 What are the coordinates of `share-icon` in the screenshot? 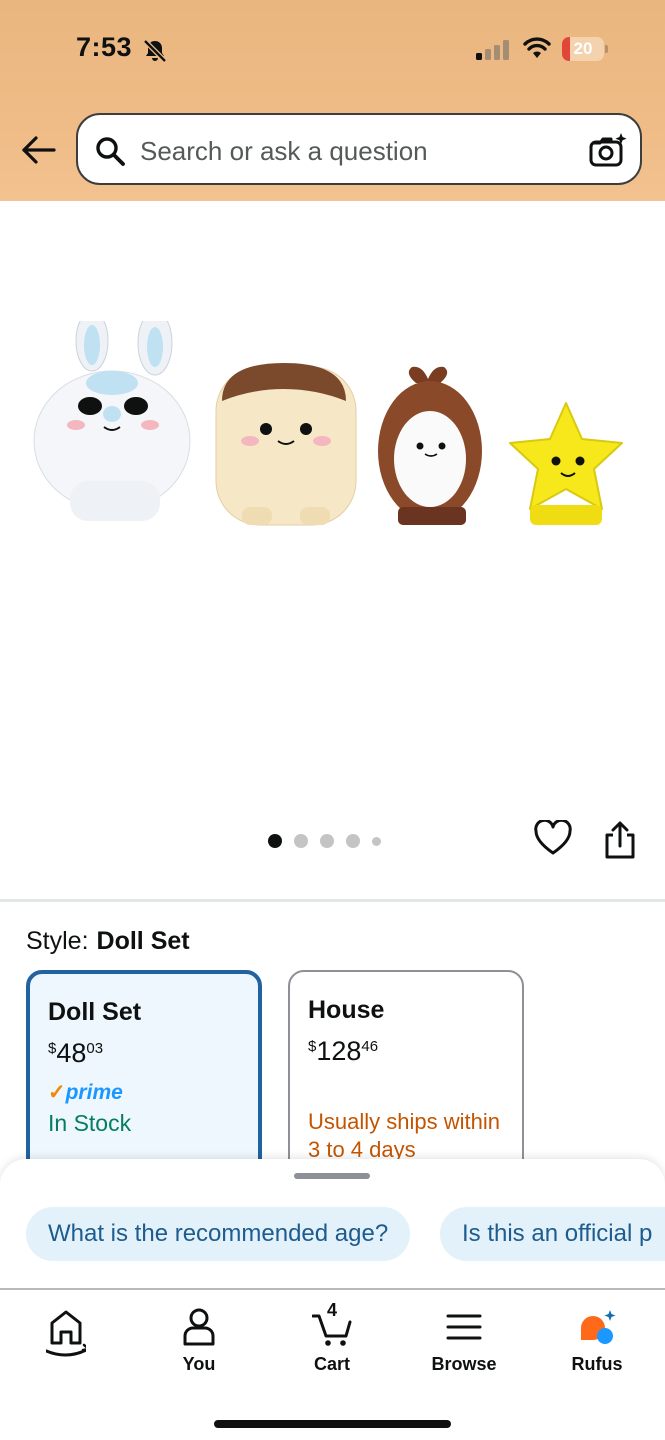 It's located at (620, 840).